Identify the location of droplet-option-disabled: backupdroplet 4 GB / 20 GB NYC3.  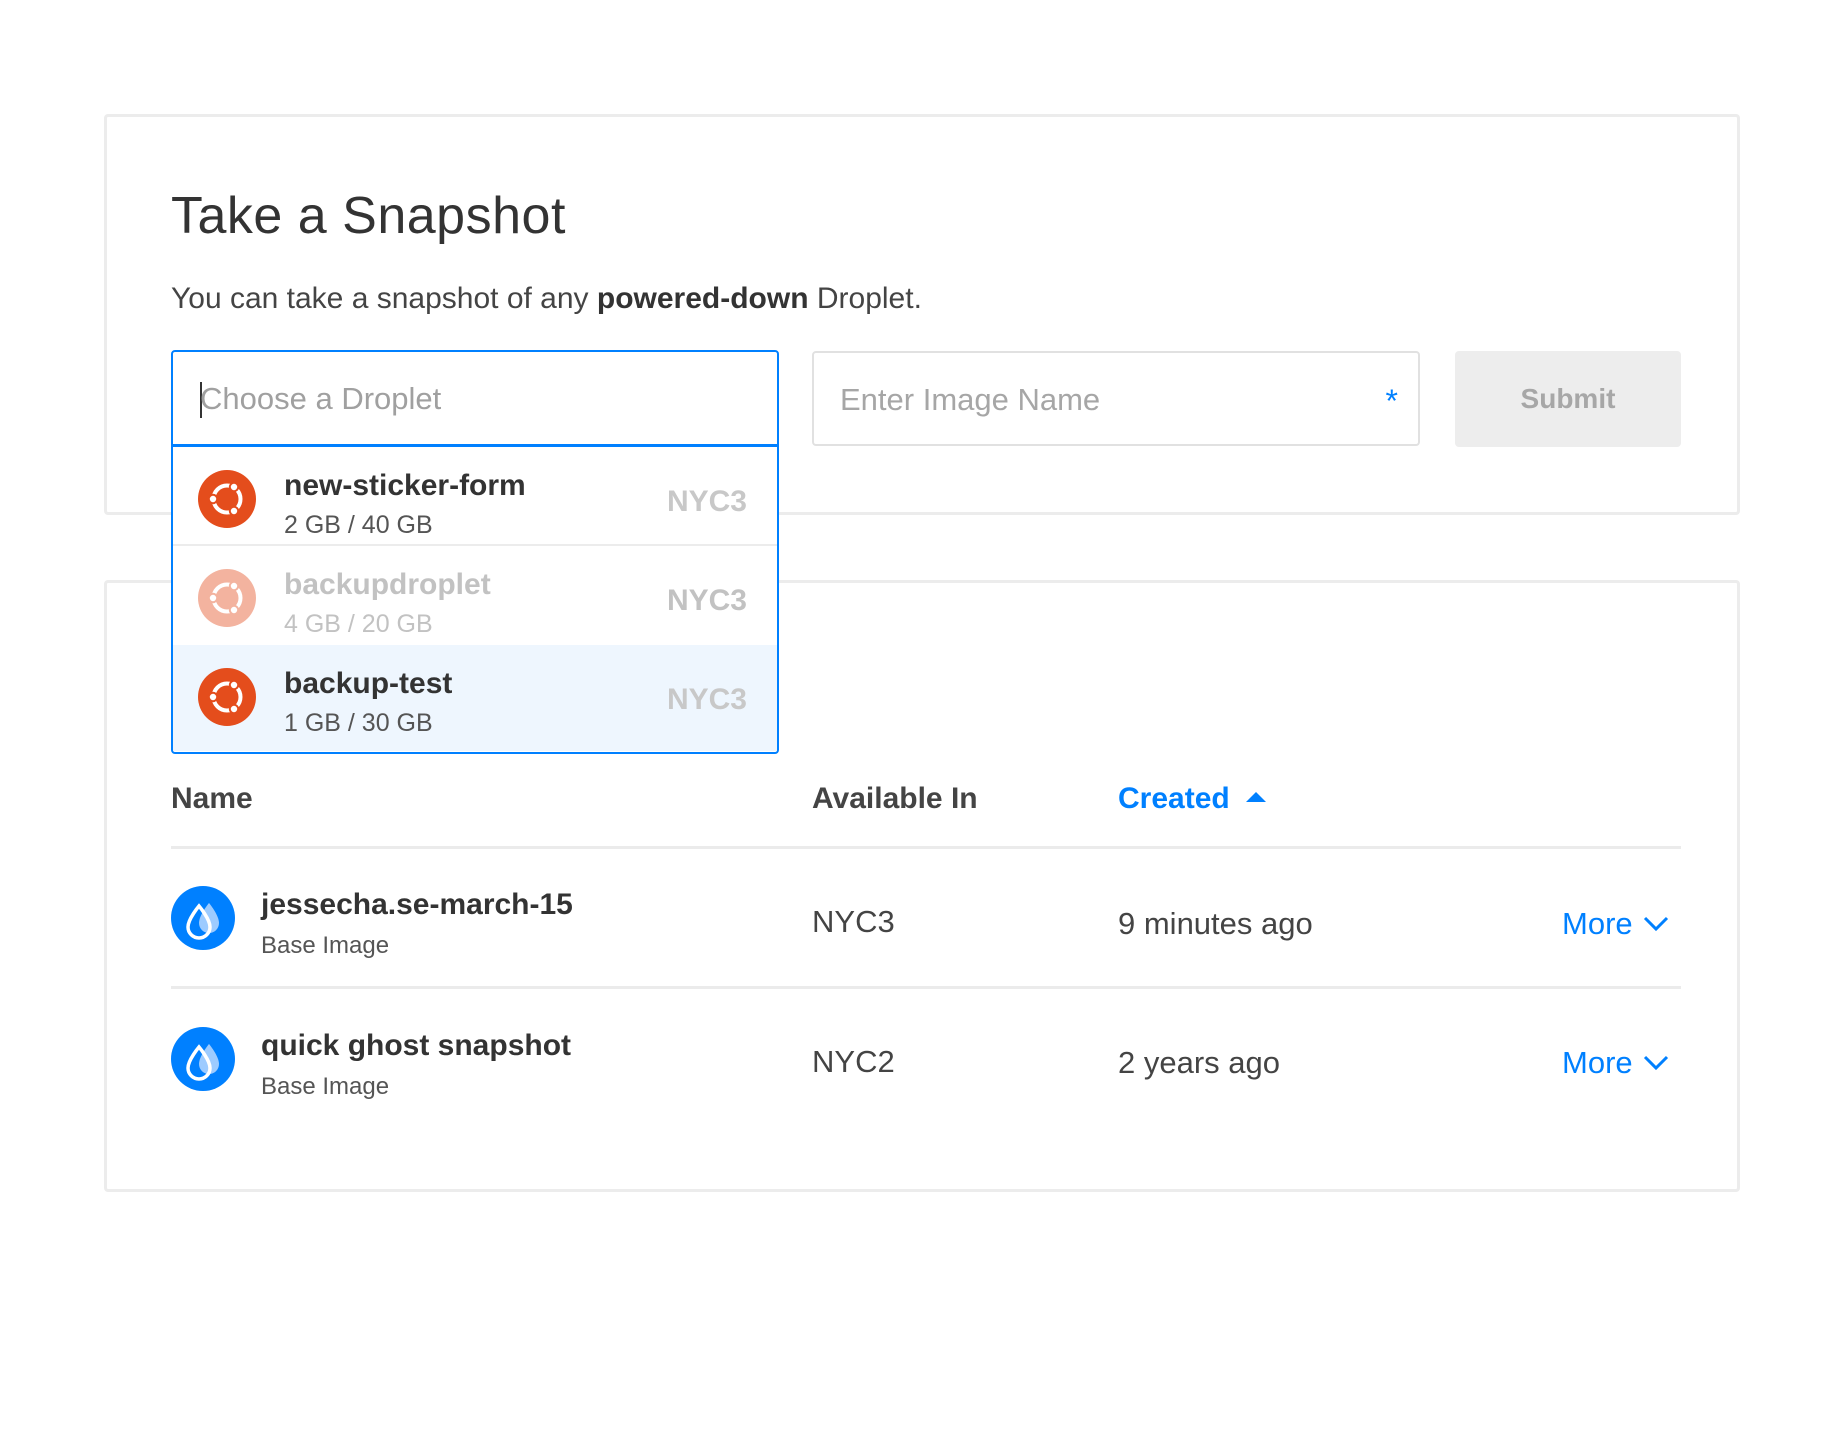
(475, 595).